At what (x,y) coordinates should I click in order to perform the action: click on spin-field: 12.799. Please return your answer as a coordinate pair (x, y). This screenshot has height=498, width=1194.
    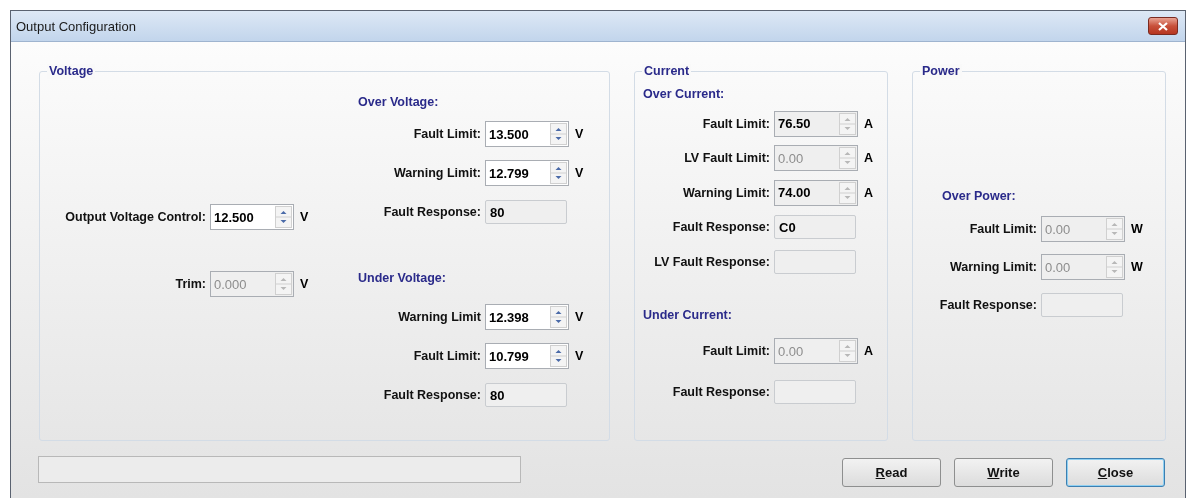
    Looking at the image, I should click on (527, 173).